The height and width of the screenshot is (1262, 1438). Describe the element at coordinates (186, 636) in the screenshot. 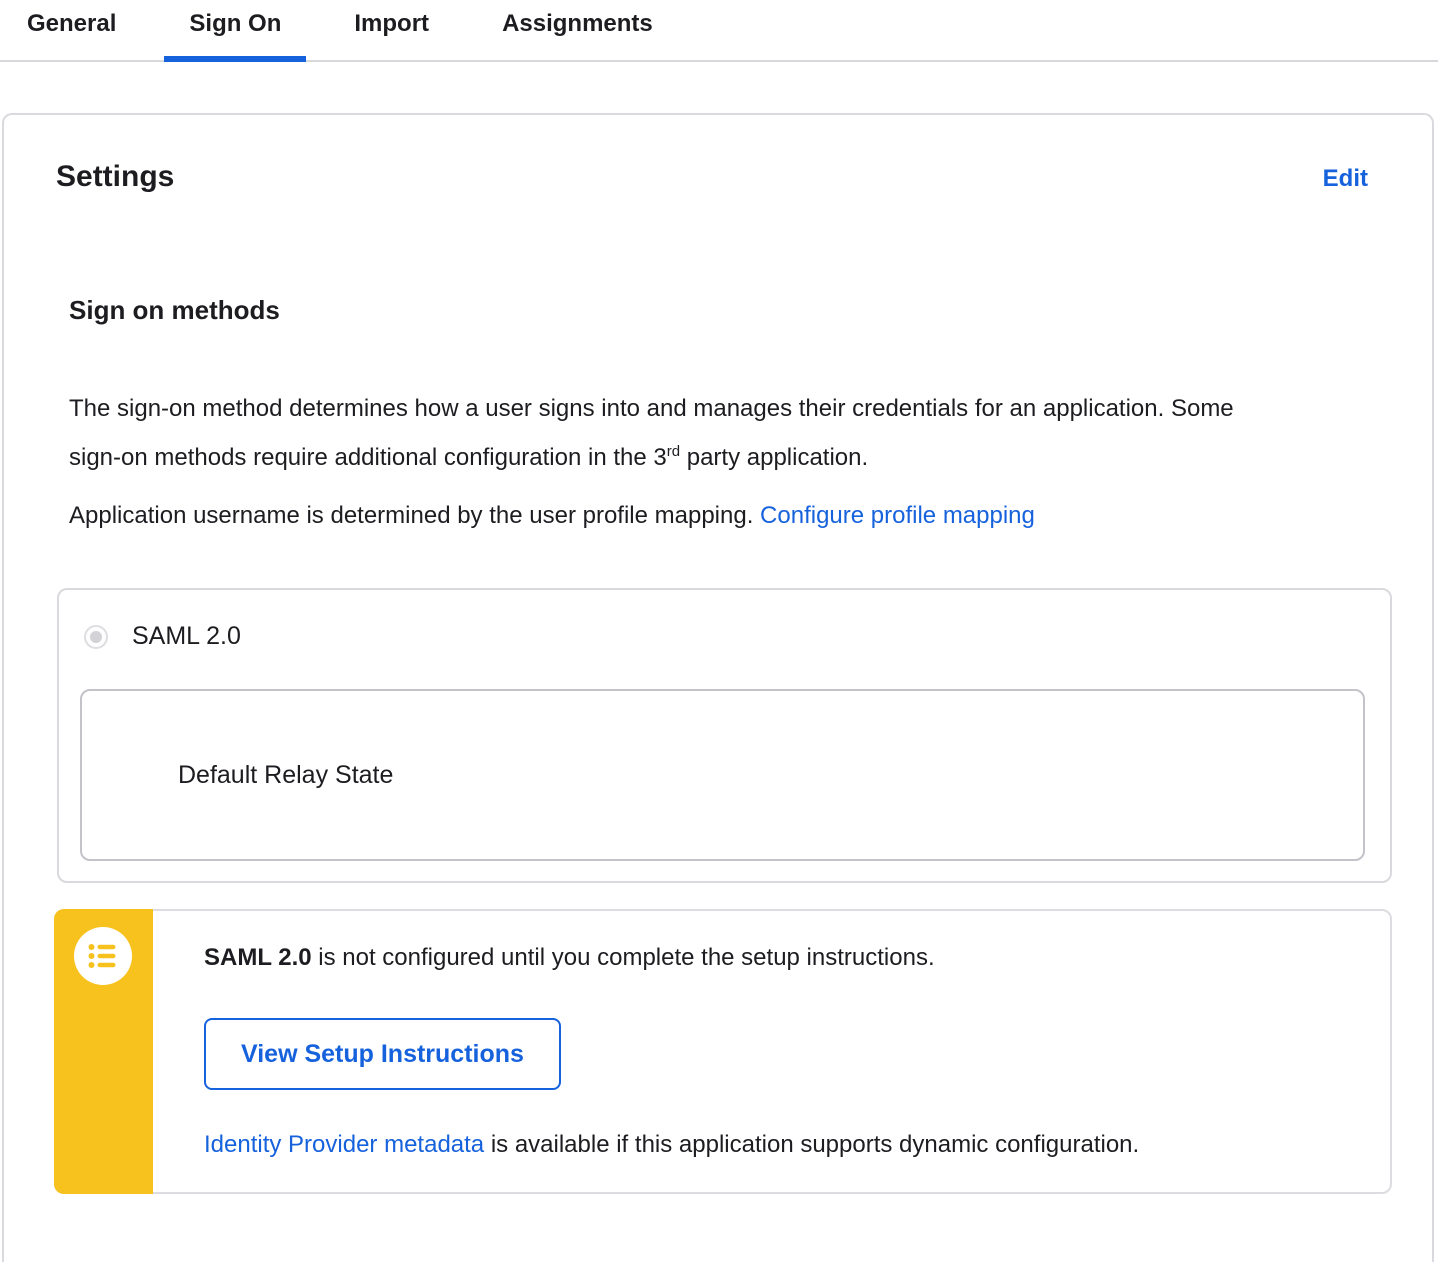

I see `saml-radio-label: SAML 2.0` at that location.